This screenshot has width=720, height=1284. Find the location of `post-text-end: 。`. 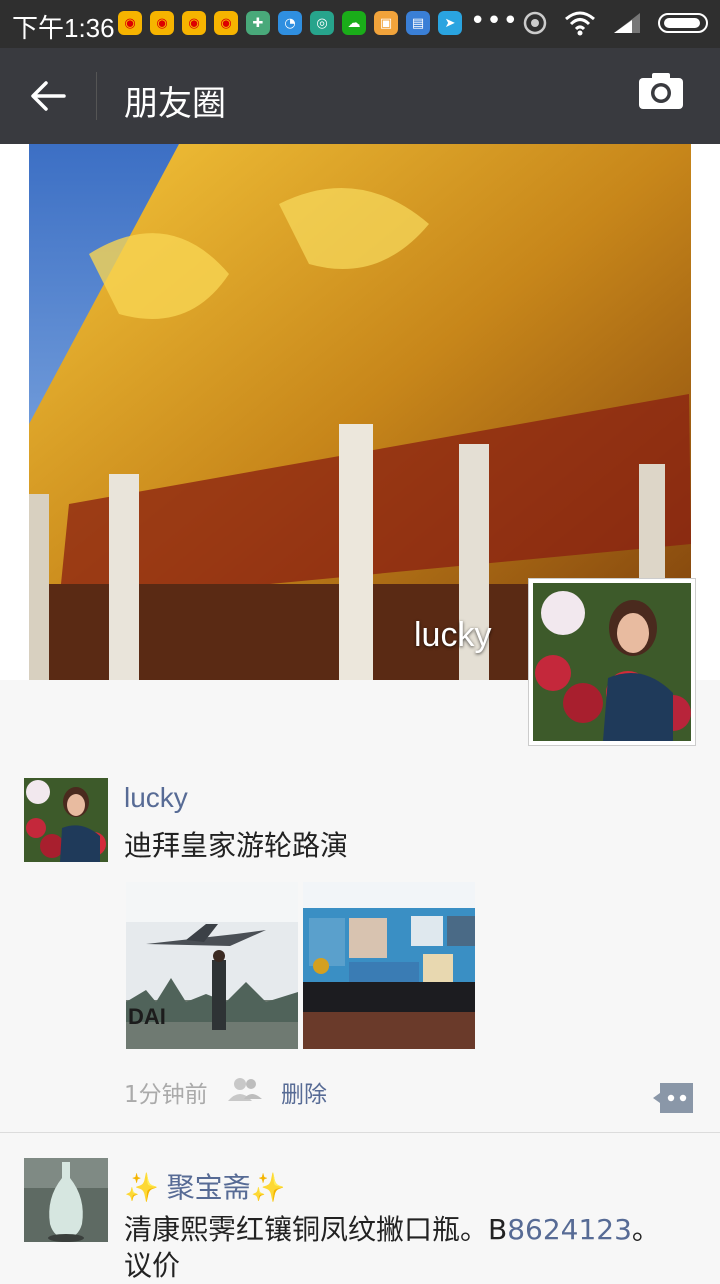

post-text-end: 。 is located at coordinates (645, 1229).